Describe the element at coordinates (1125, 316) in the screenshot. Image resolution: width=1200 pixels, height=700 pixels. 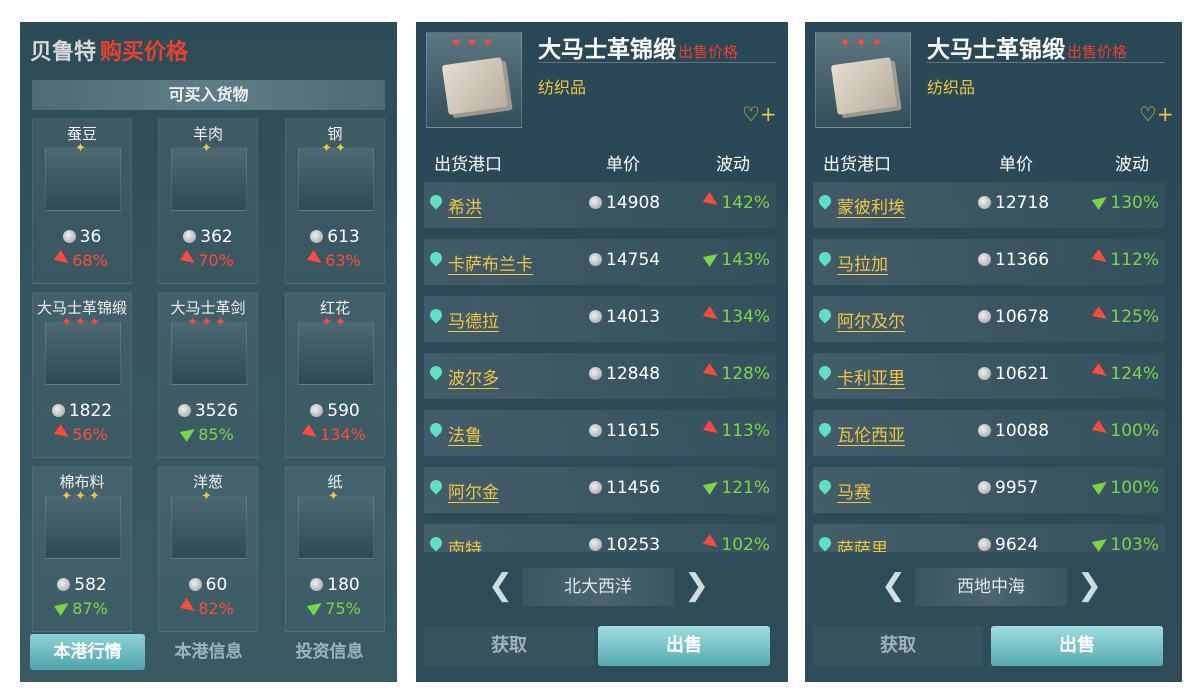
I see `price-change: 125%` at that location.